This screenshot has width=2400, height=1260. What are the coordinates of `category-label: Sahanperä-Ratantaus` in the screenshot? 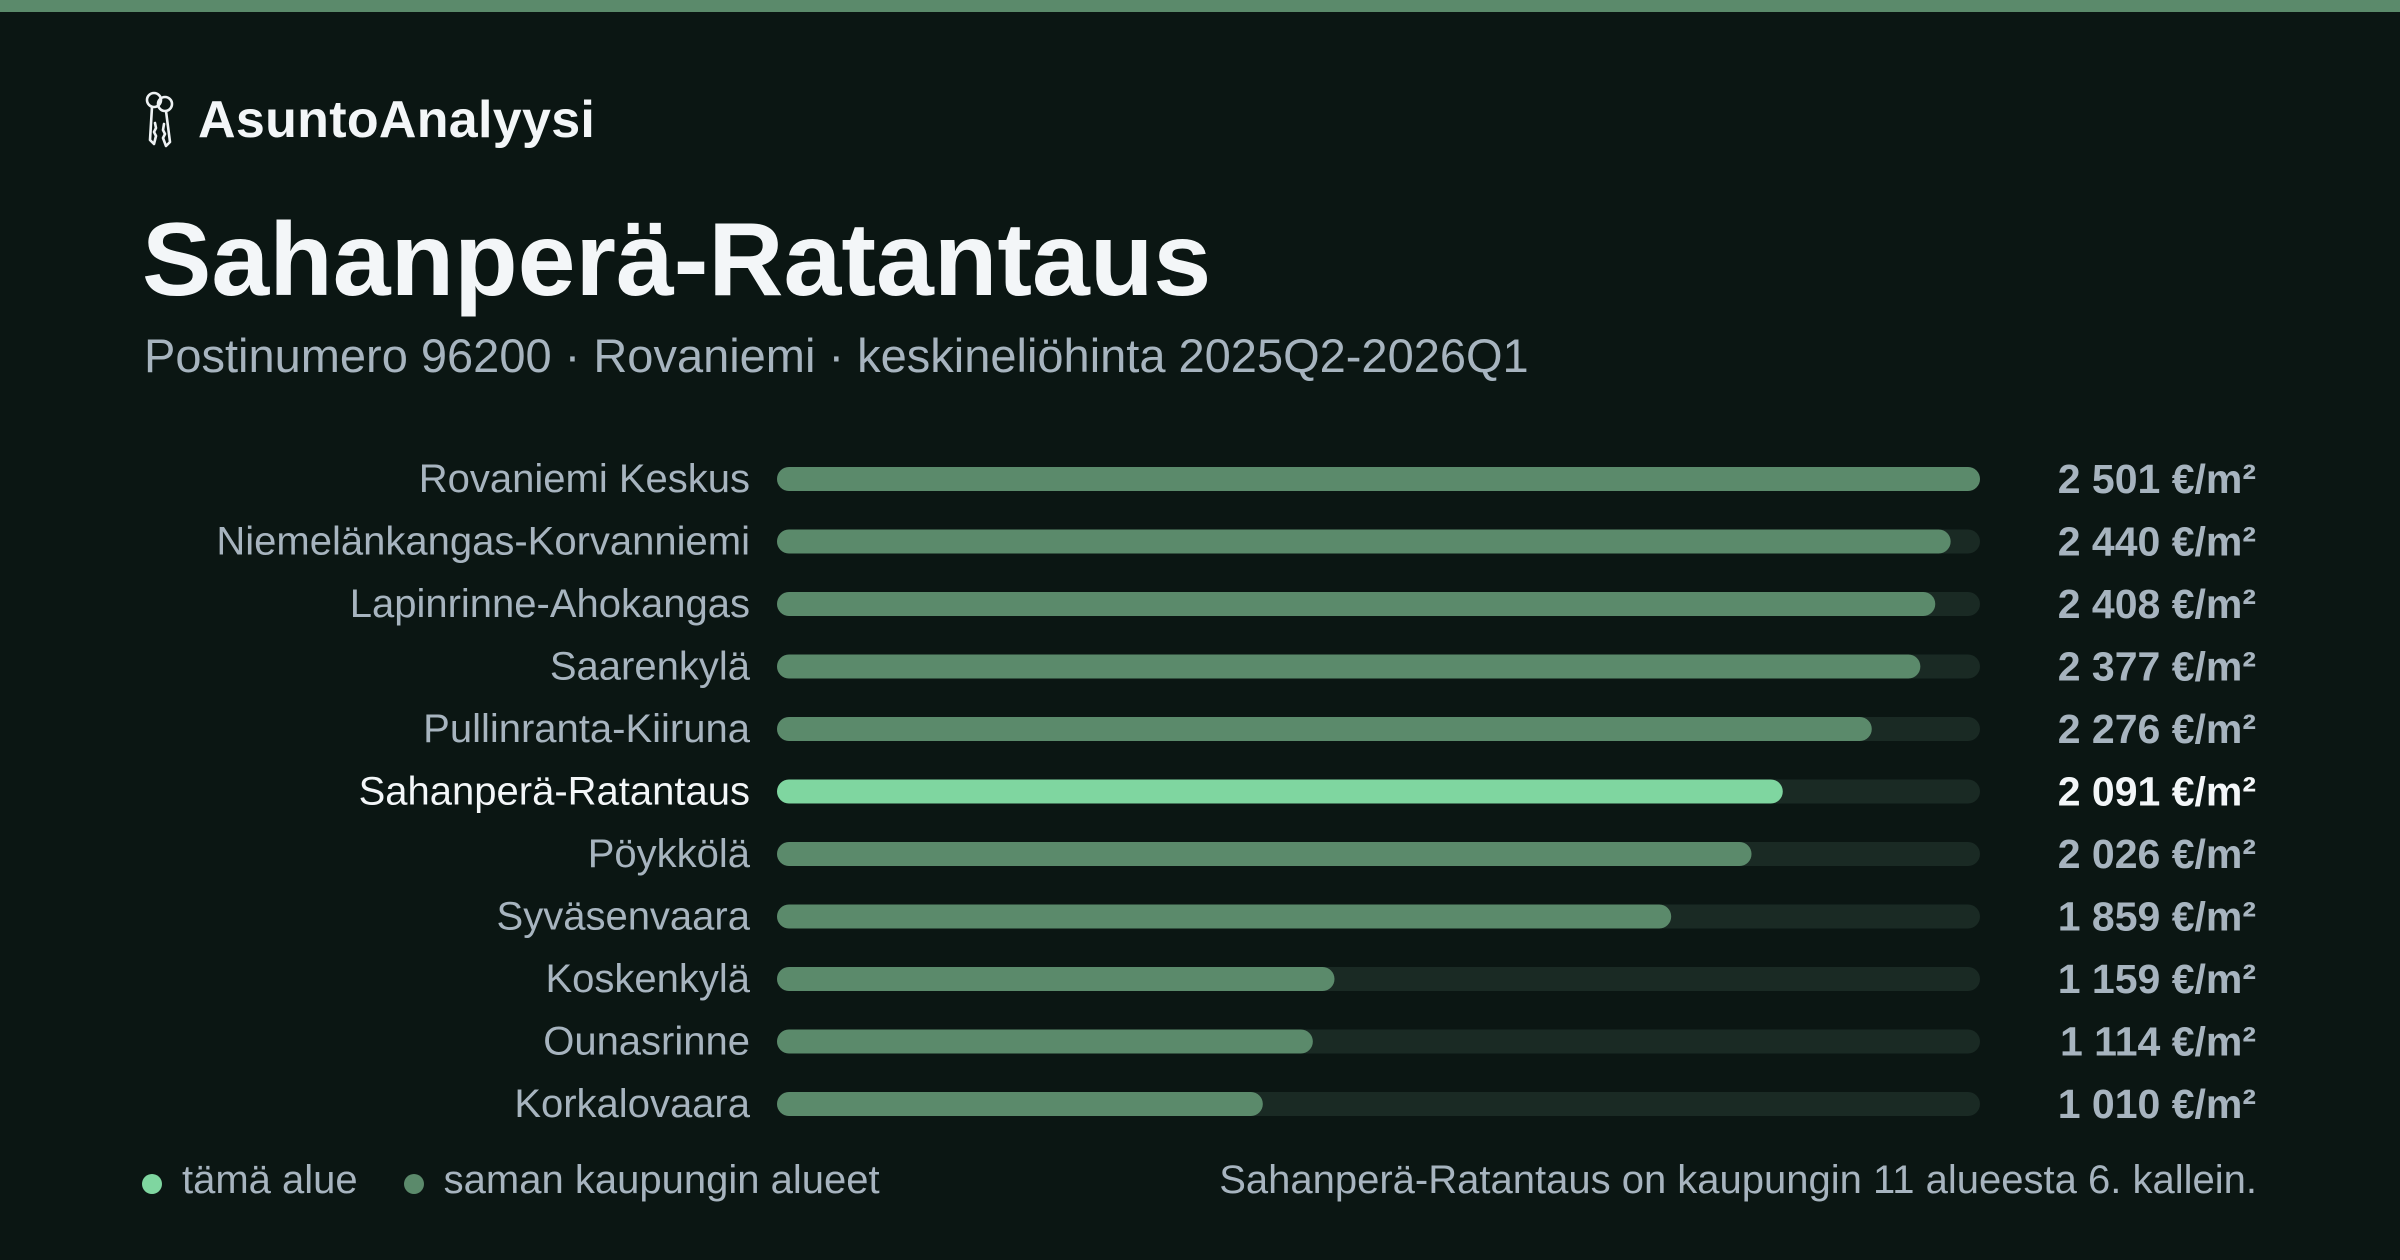 It's located at (554, 792).